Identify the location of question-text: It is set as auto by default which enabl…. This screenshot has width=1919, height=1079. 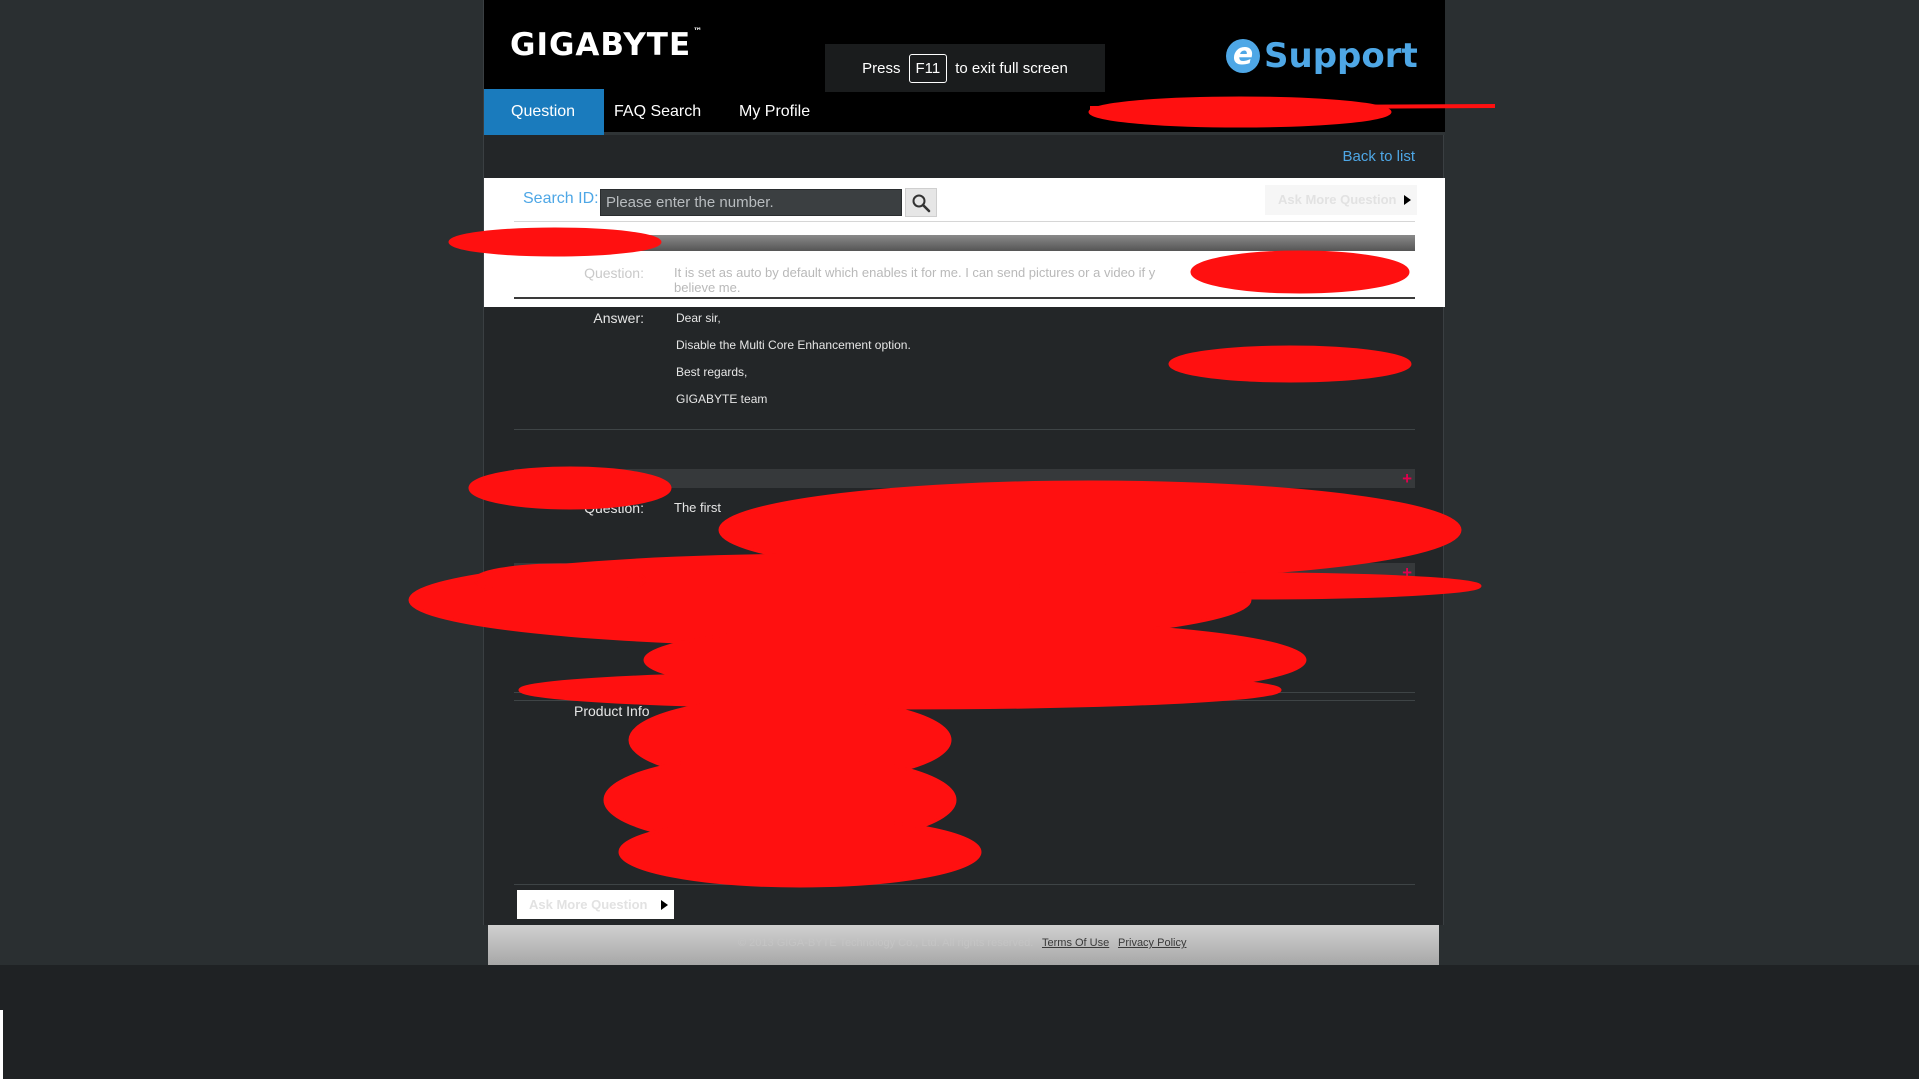
(915, 272).